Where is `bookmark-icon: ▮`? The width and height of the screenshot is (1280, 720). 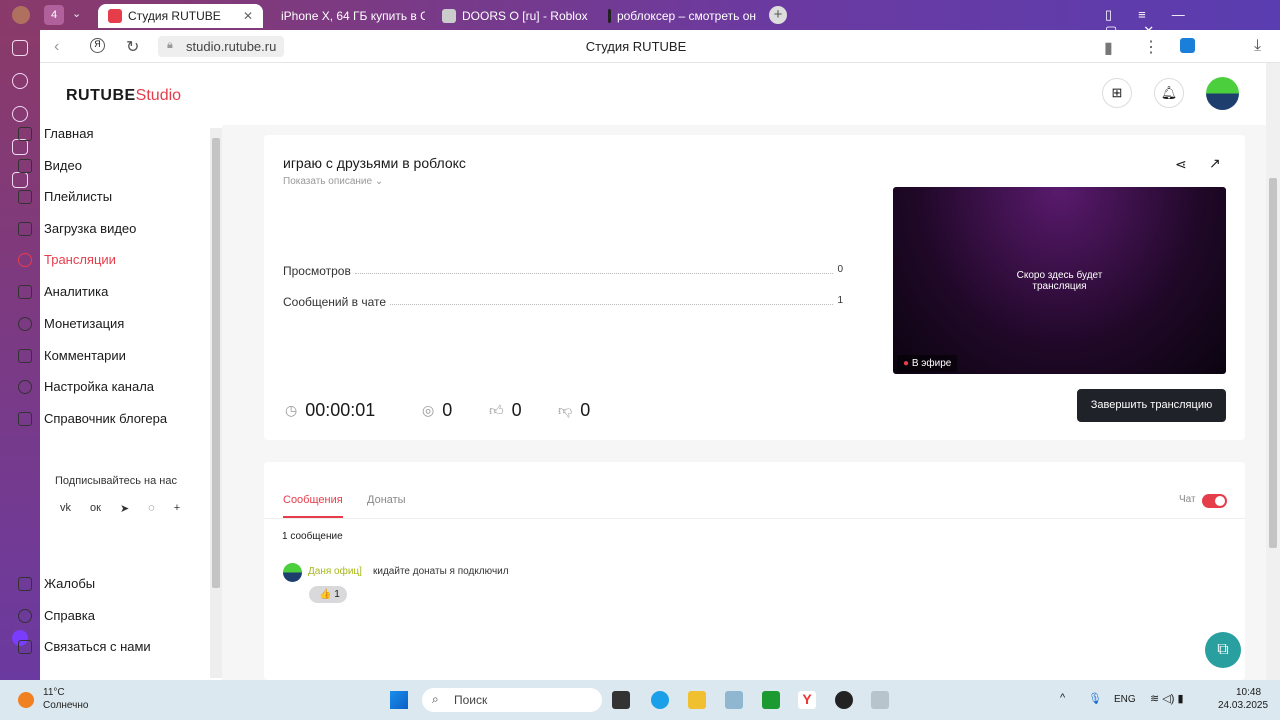
bookmark-icon: ▮ is located at coordinates (1108, 48).